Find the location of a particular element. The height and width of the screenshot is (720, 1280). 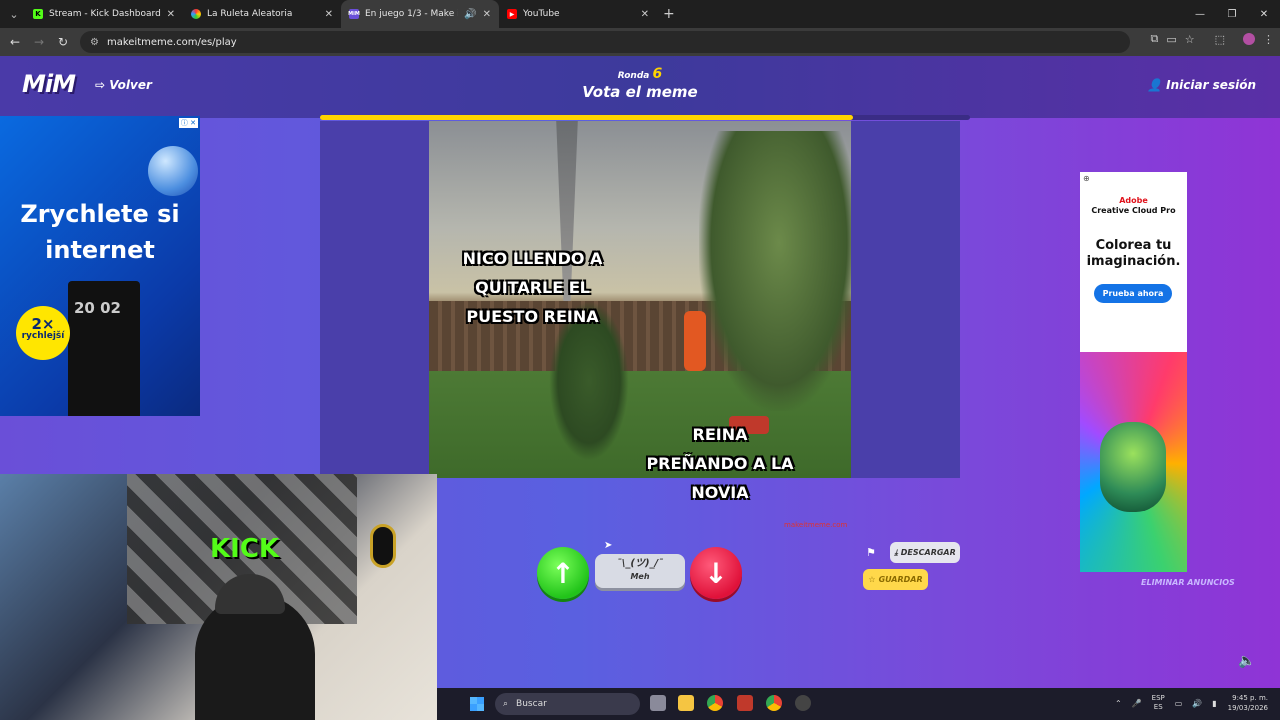

profile-avatar-icon is located at coordinates (1249, 39).